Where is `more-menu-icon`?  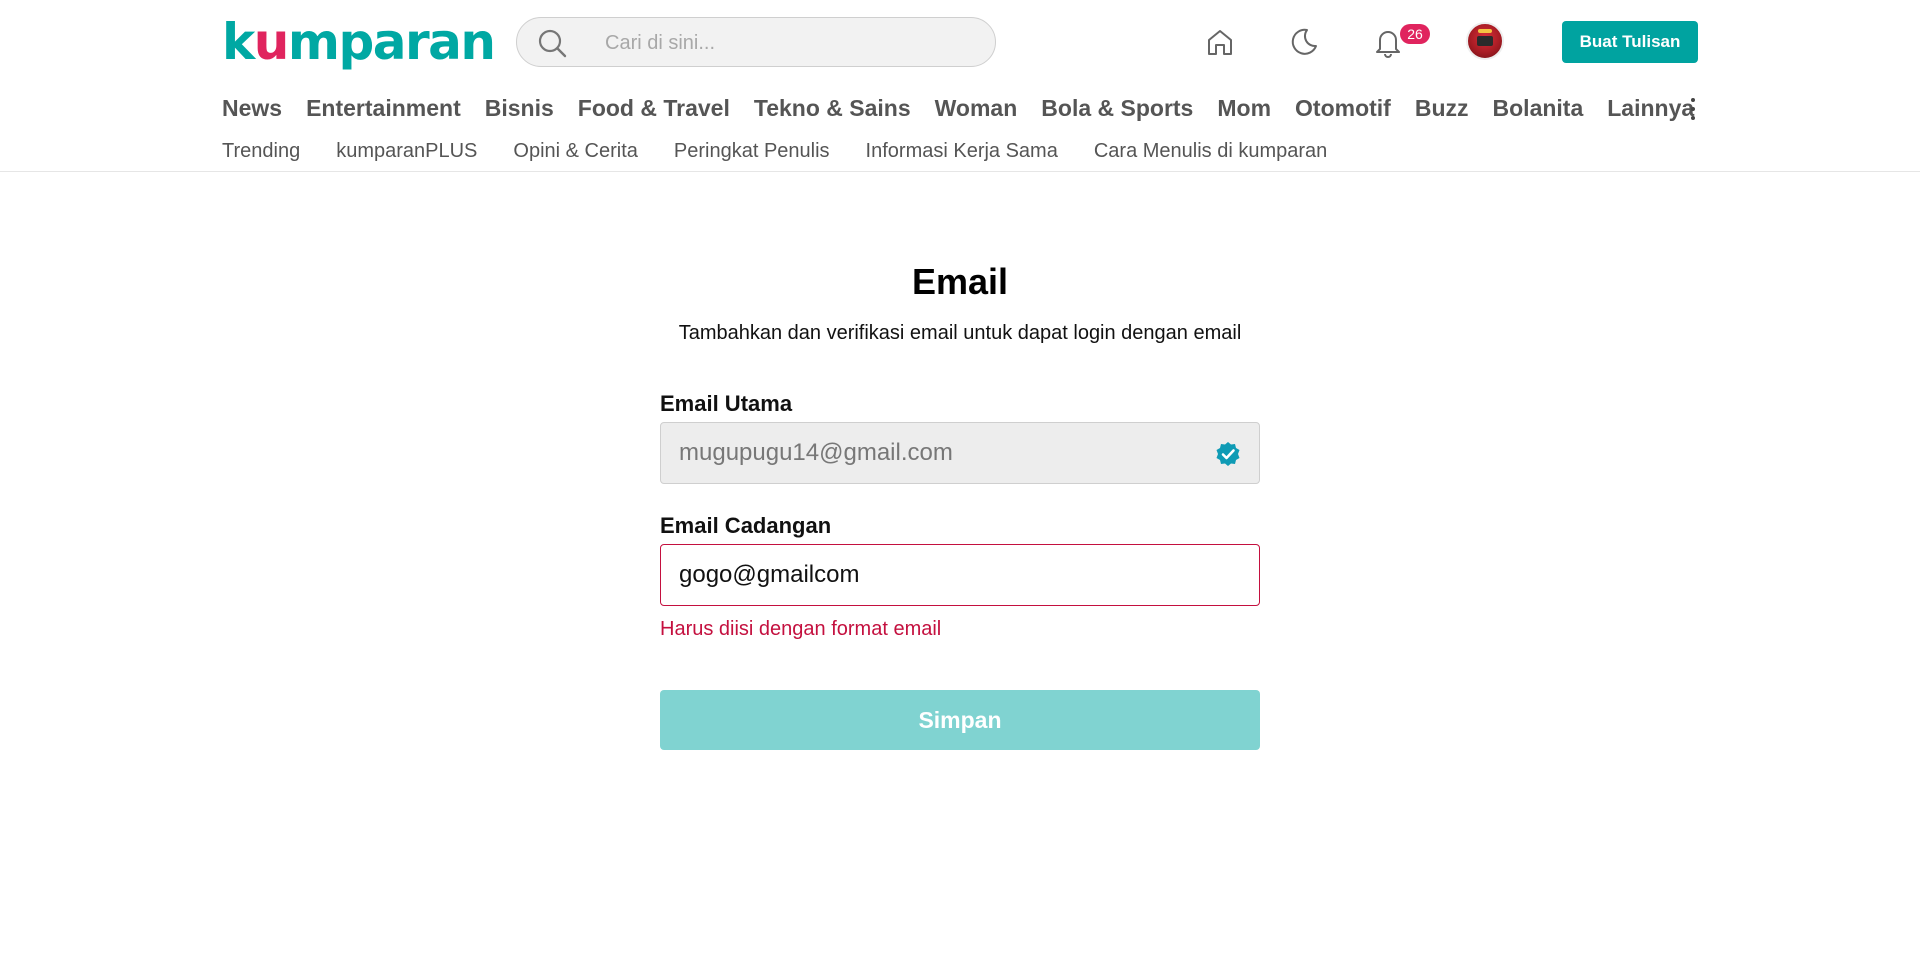
more-menu-icon is located at coordinates (1693, 109).